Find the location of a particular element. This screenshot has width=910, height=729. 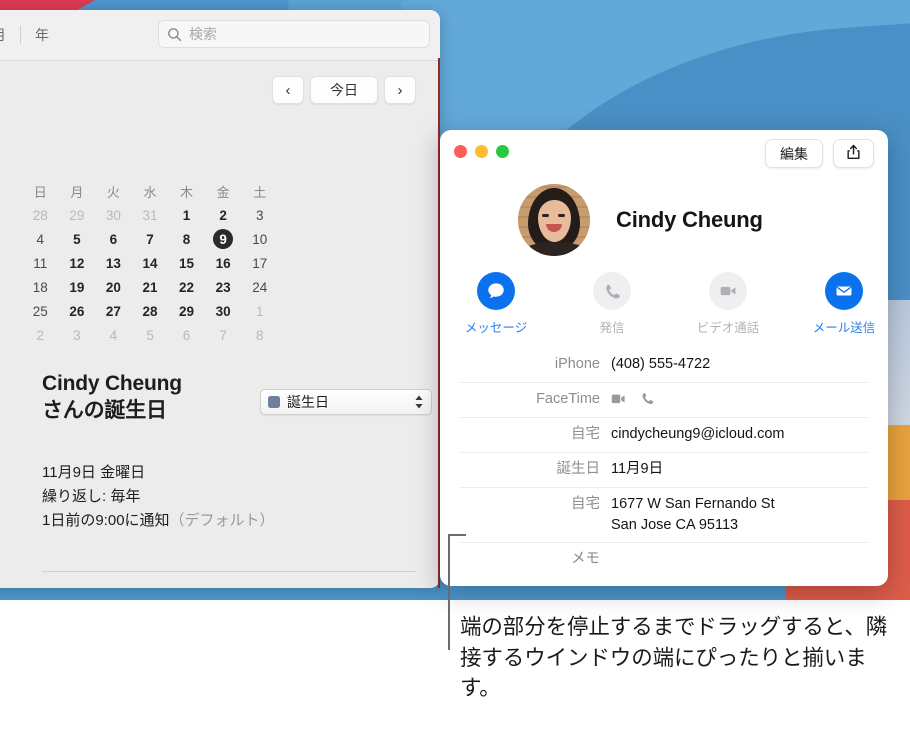

contact-field-row: 誕生日 11月9日 is located at coordinates (664, 469).